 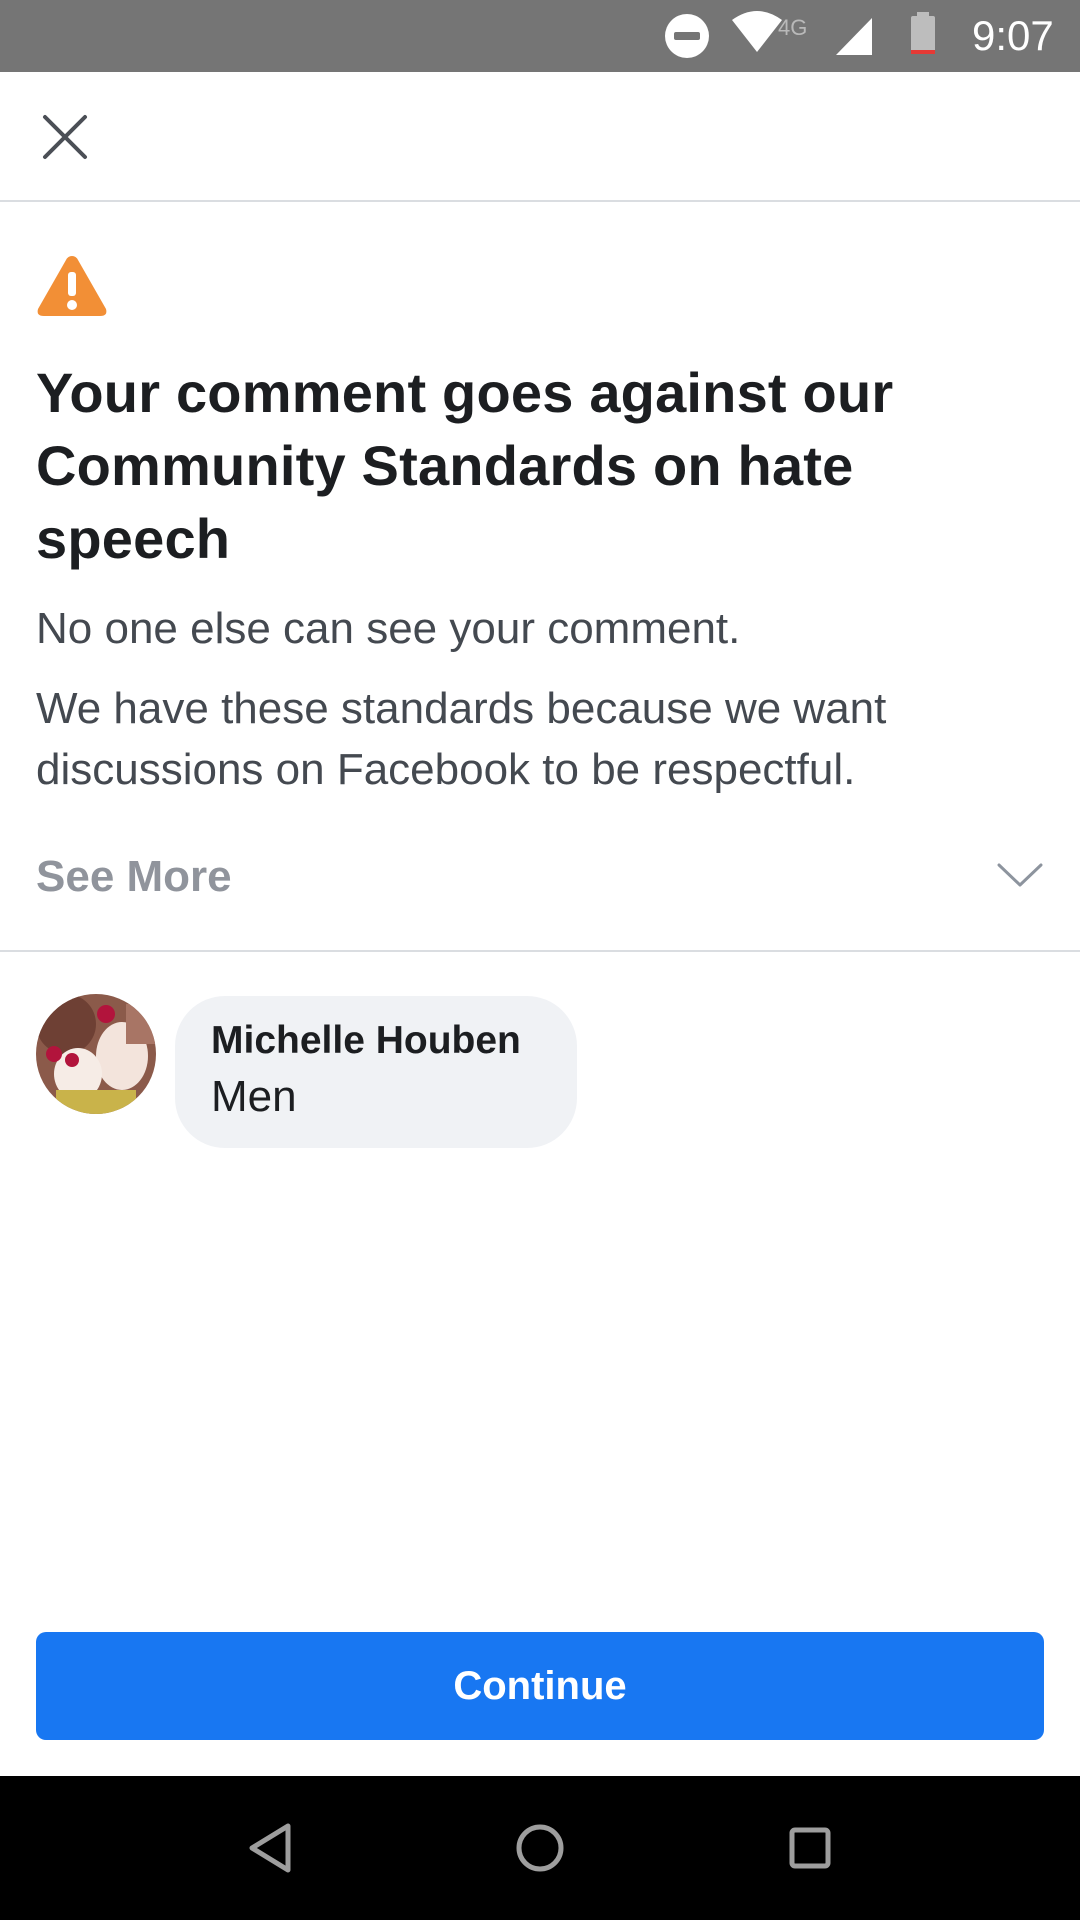 I want to click on recents-button, so click(x=810, y=1848).